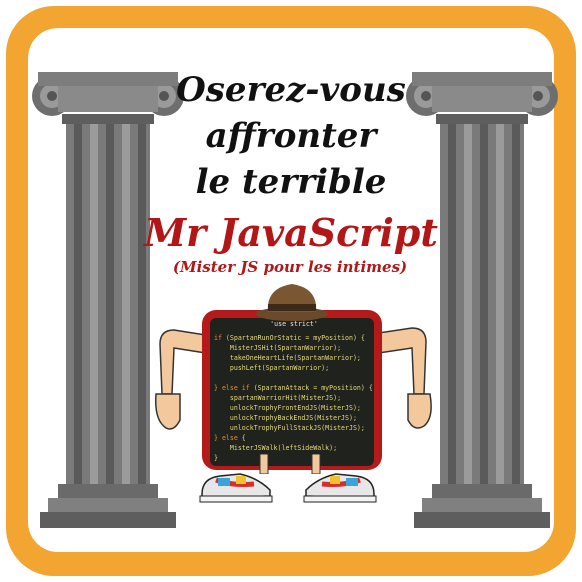 The height and width of the screenshot is (582, 582). What do you see at coordinates (340, 488) in the screenshot?
I see `right-sneaker-icon` at bounding box center [340, 488].